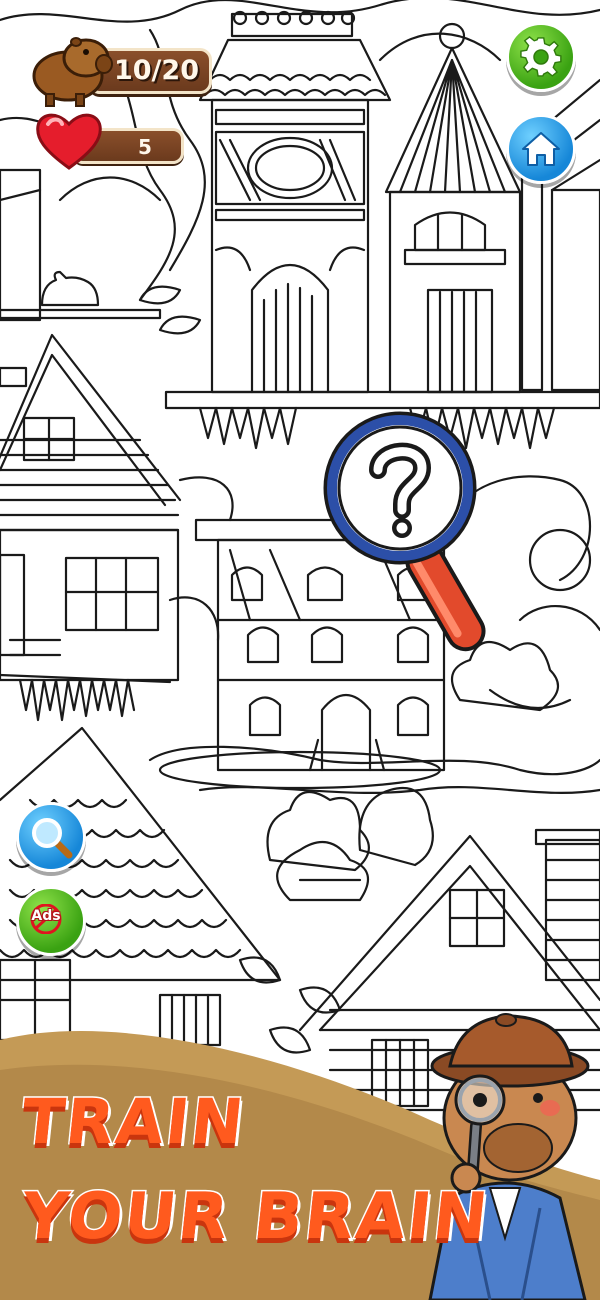 This screenshot has width=600, height=1300. I want to click on home-button, so click(541, 149).